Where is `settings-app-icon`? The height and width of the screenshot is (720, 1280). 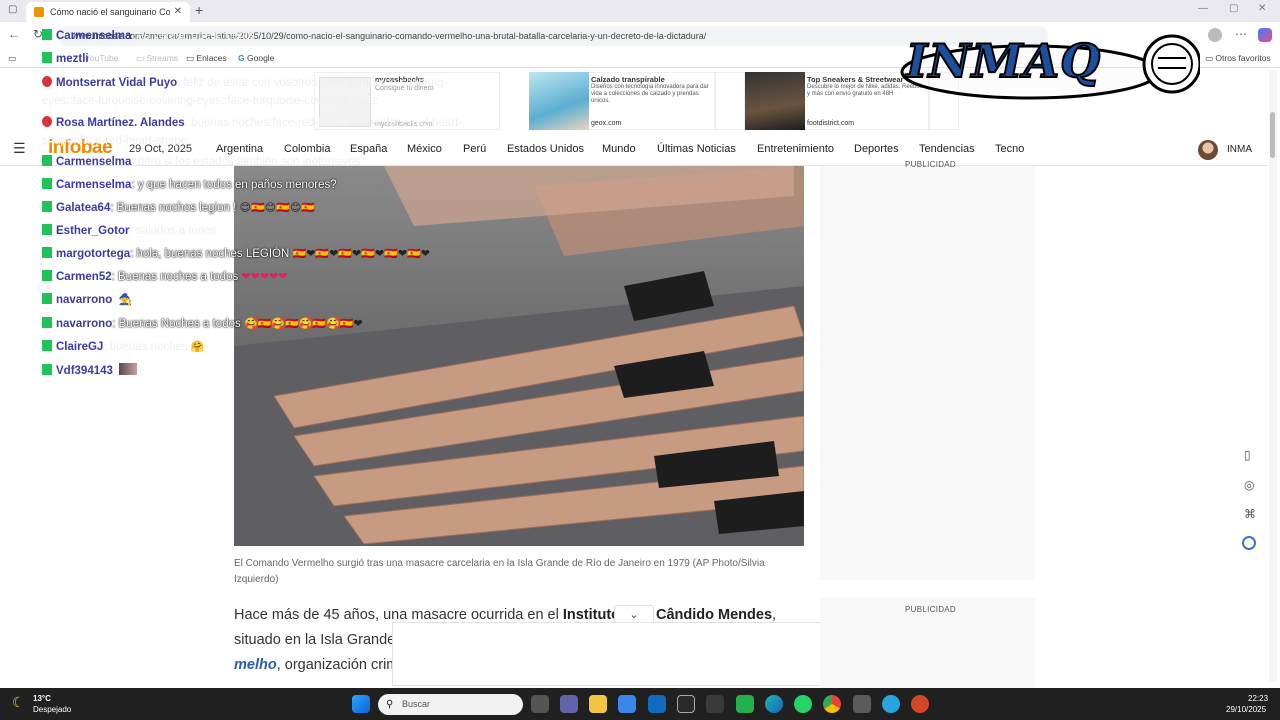
settings-app-icon is located at coordinates (715, 704).